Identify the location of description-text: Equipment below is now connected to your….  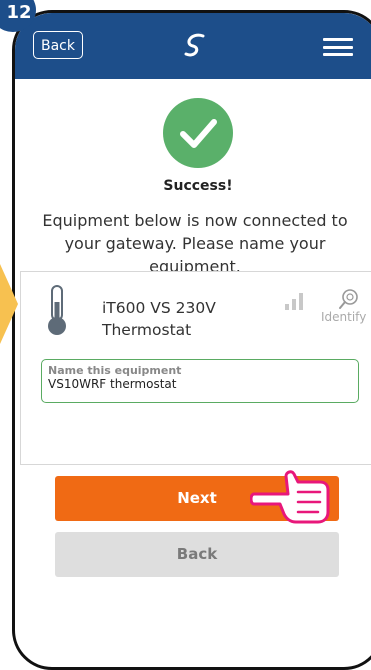
(195, 243).